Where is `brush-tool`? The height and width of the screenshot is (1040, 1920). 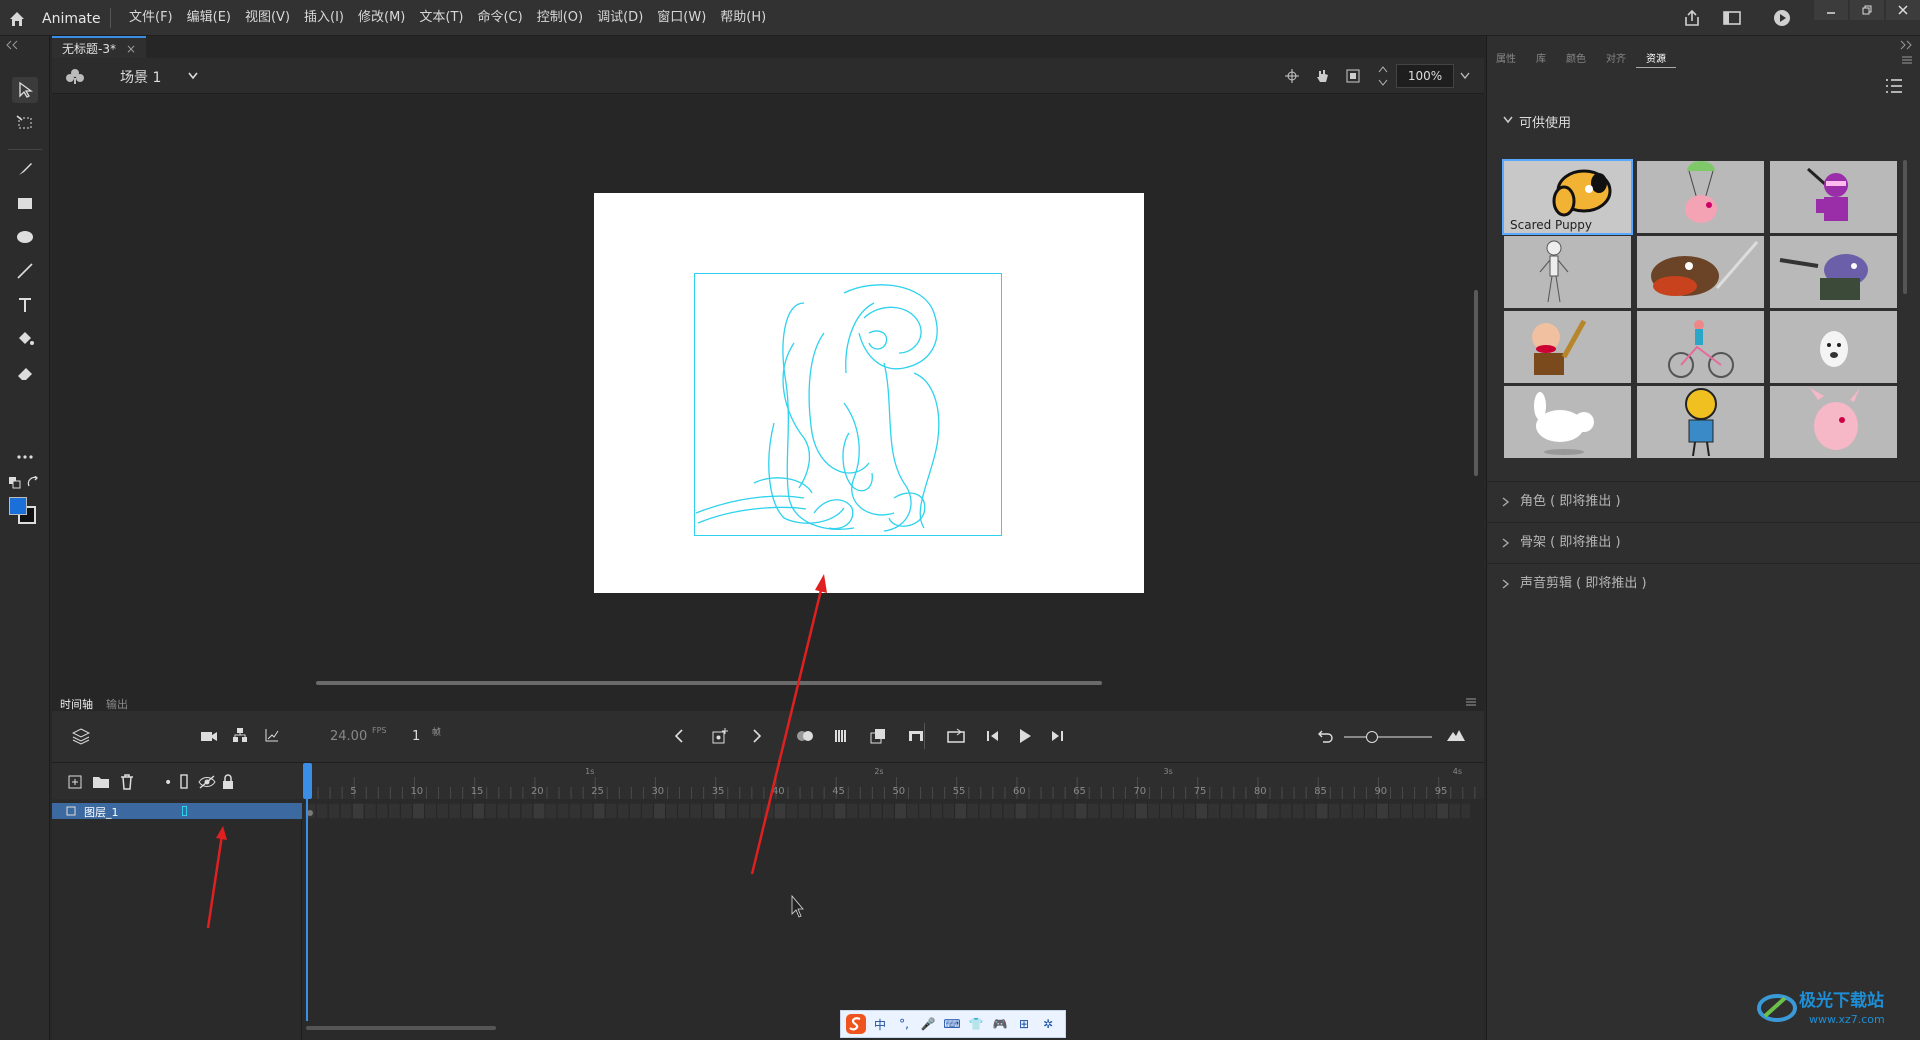 brush-tool is located at coordinates (25, 169).